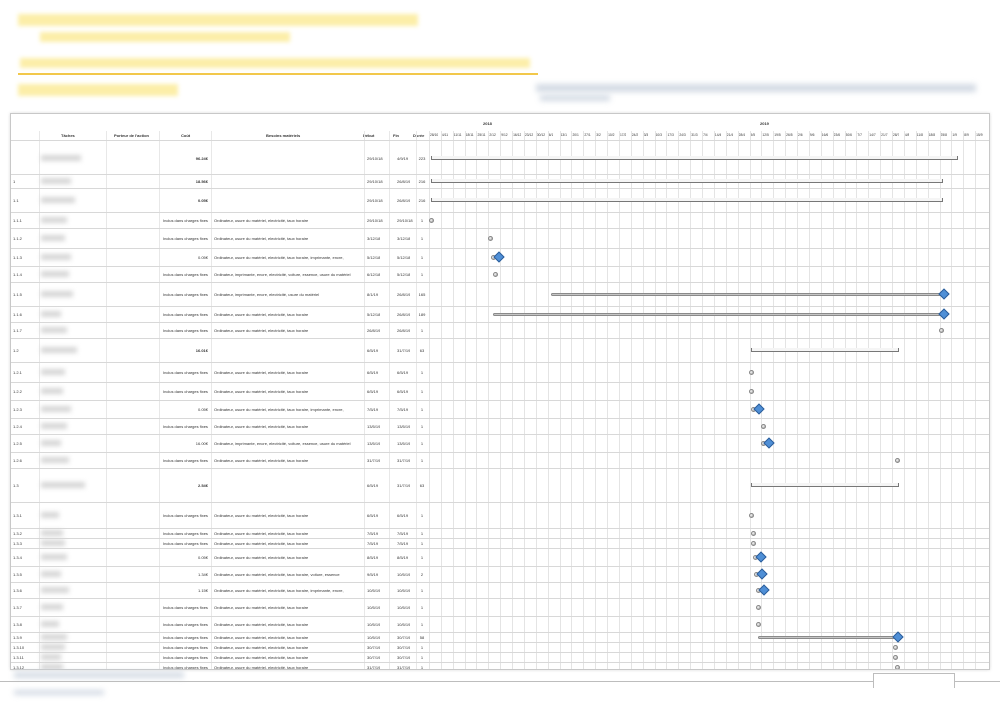 The height and width of the screenshot is (703, 1000). I want to click on week-label: 2/12, so click(492, 135).